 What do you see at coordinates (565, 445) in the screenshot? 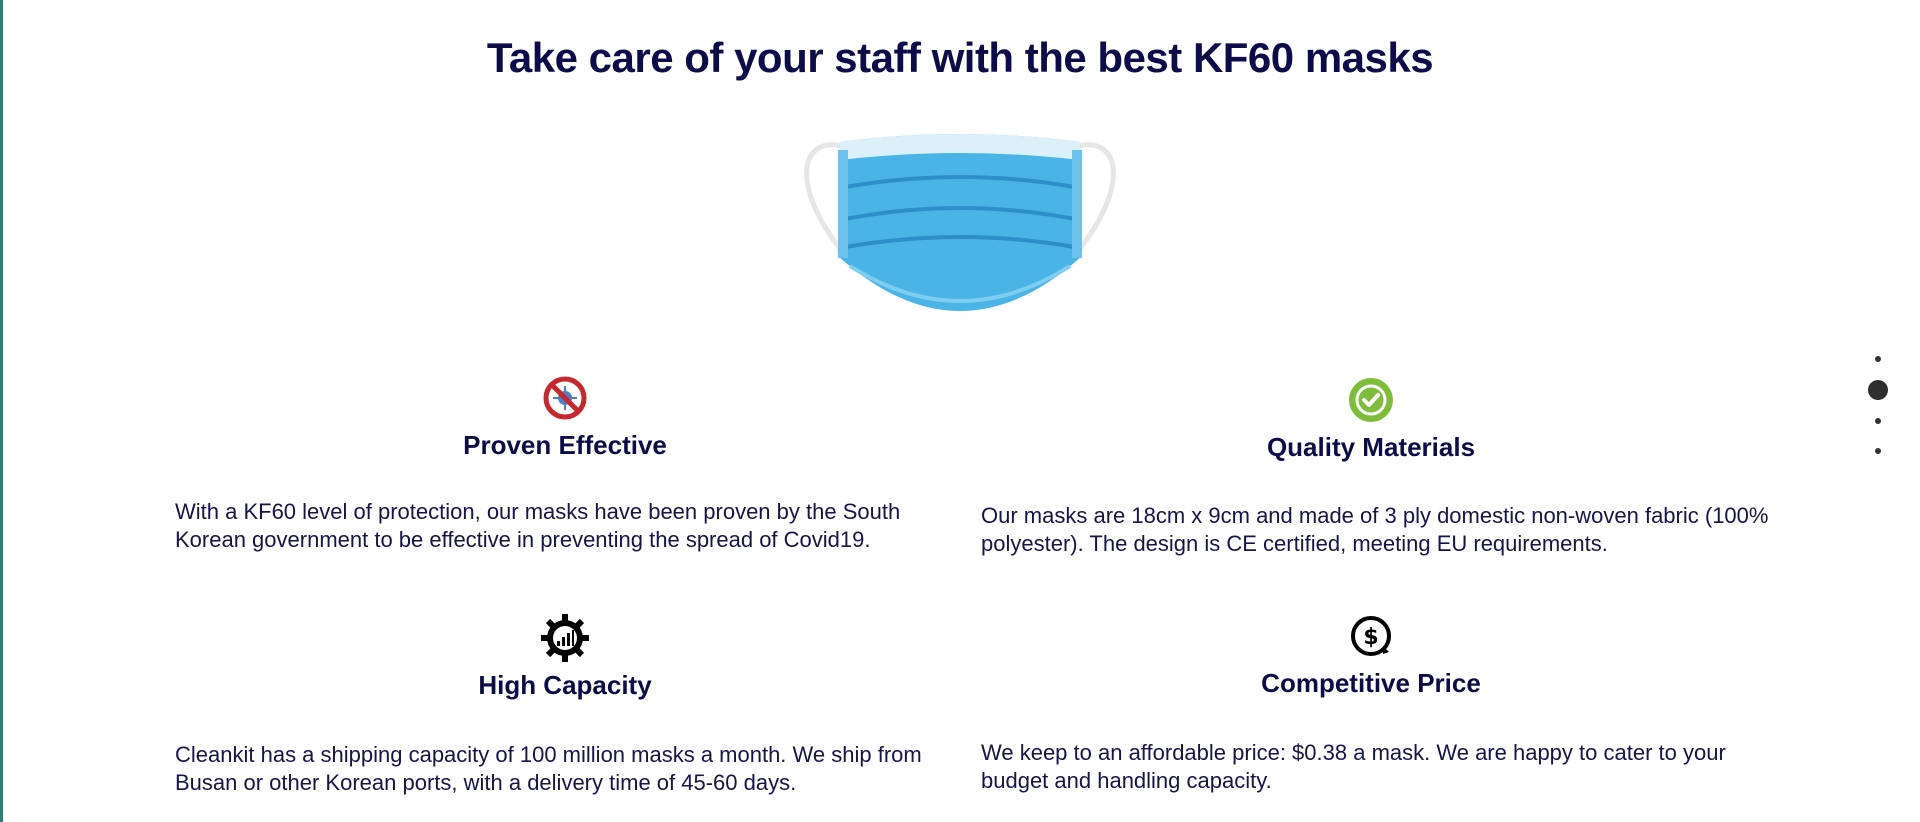
I see `feature-heading: Proven Effective` at bounding box center [565, 445].